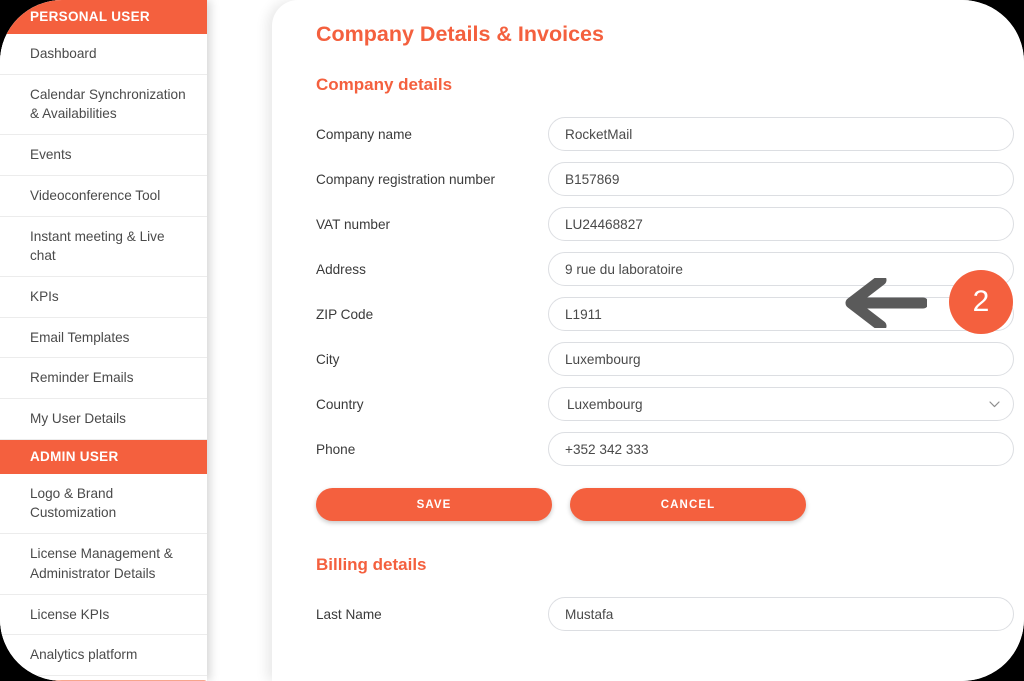 This screenshot has width=1024, height=681. I want to click on sidebar-item-kpis: KPIs, so click(103, 297).